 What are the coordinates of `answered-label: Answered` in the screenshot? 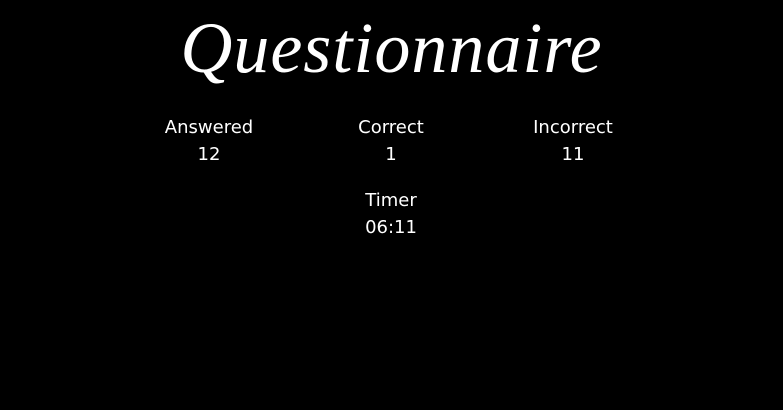 It's located at (209, 127).